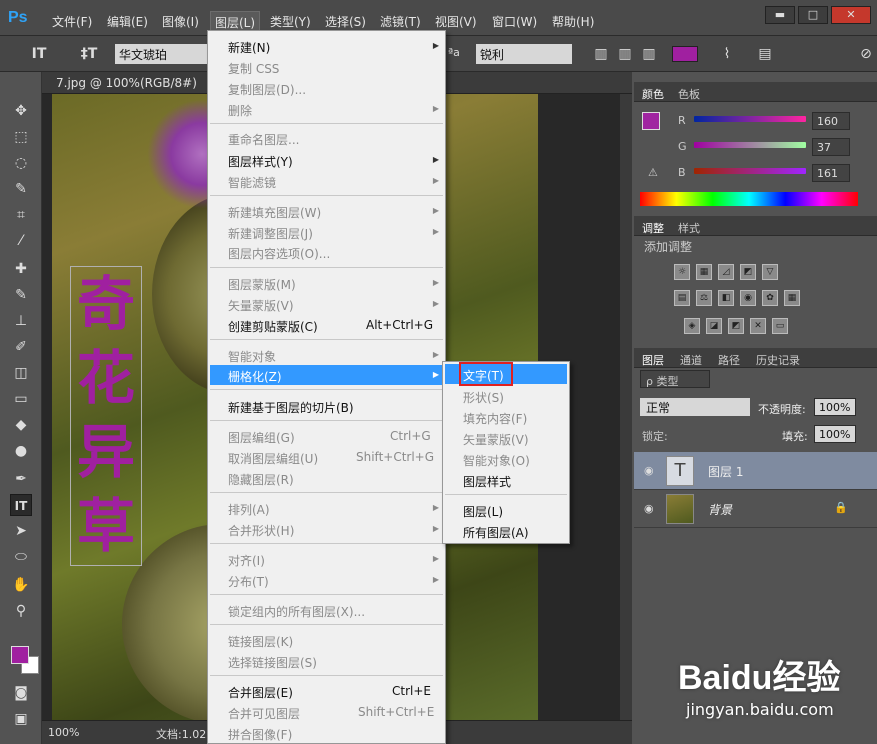 The width and height of the screenshot is (877, 744). What do you see at coordinates (765, 54) in the screenshot?
I see `character-panel-icon: ▤` at bounding box center [765, 54].